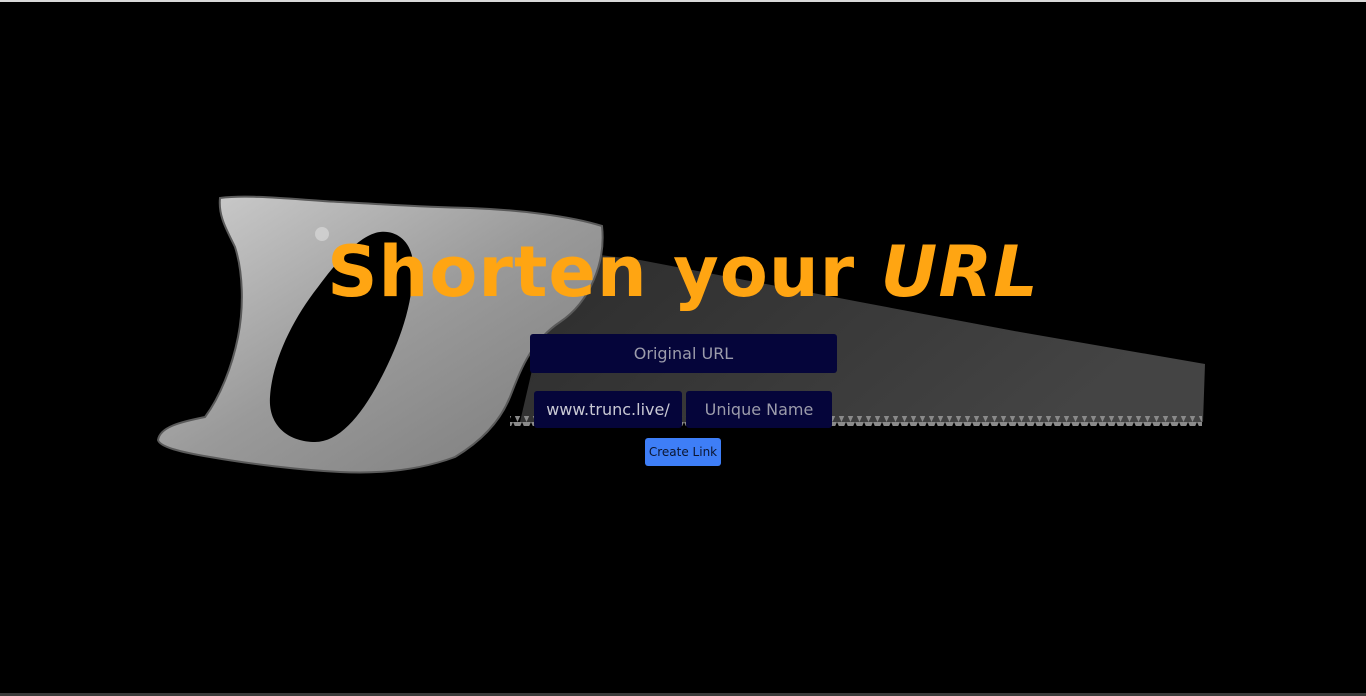  Describe the element at coordinates (759, 409) in the screenshot. I see `unique-name-input` at that location.